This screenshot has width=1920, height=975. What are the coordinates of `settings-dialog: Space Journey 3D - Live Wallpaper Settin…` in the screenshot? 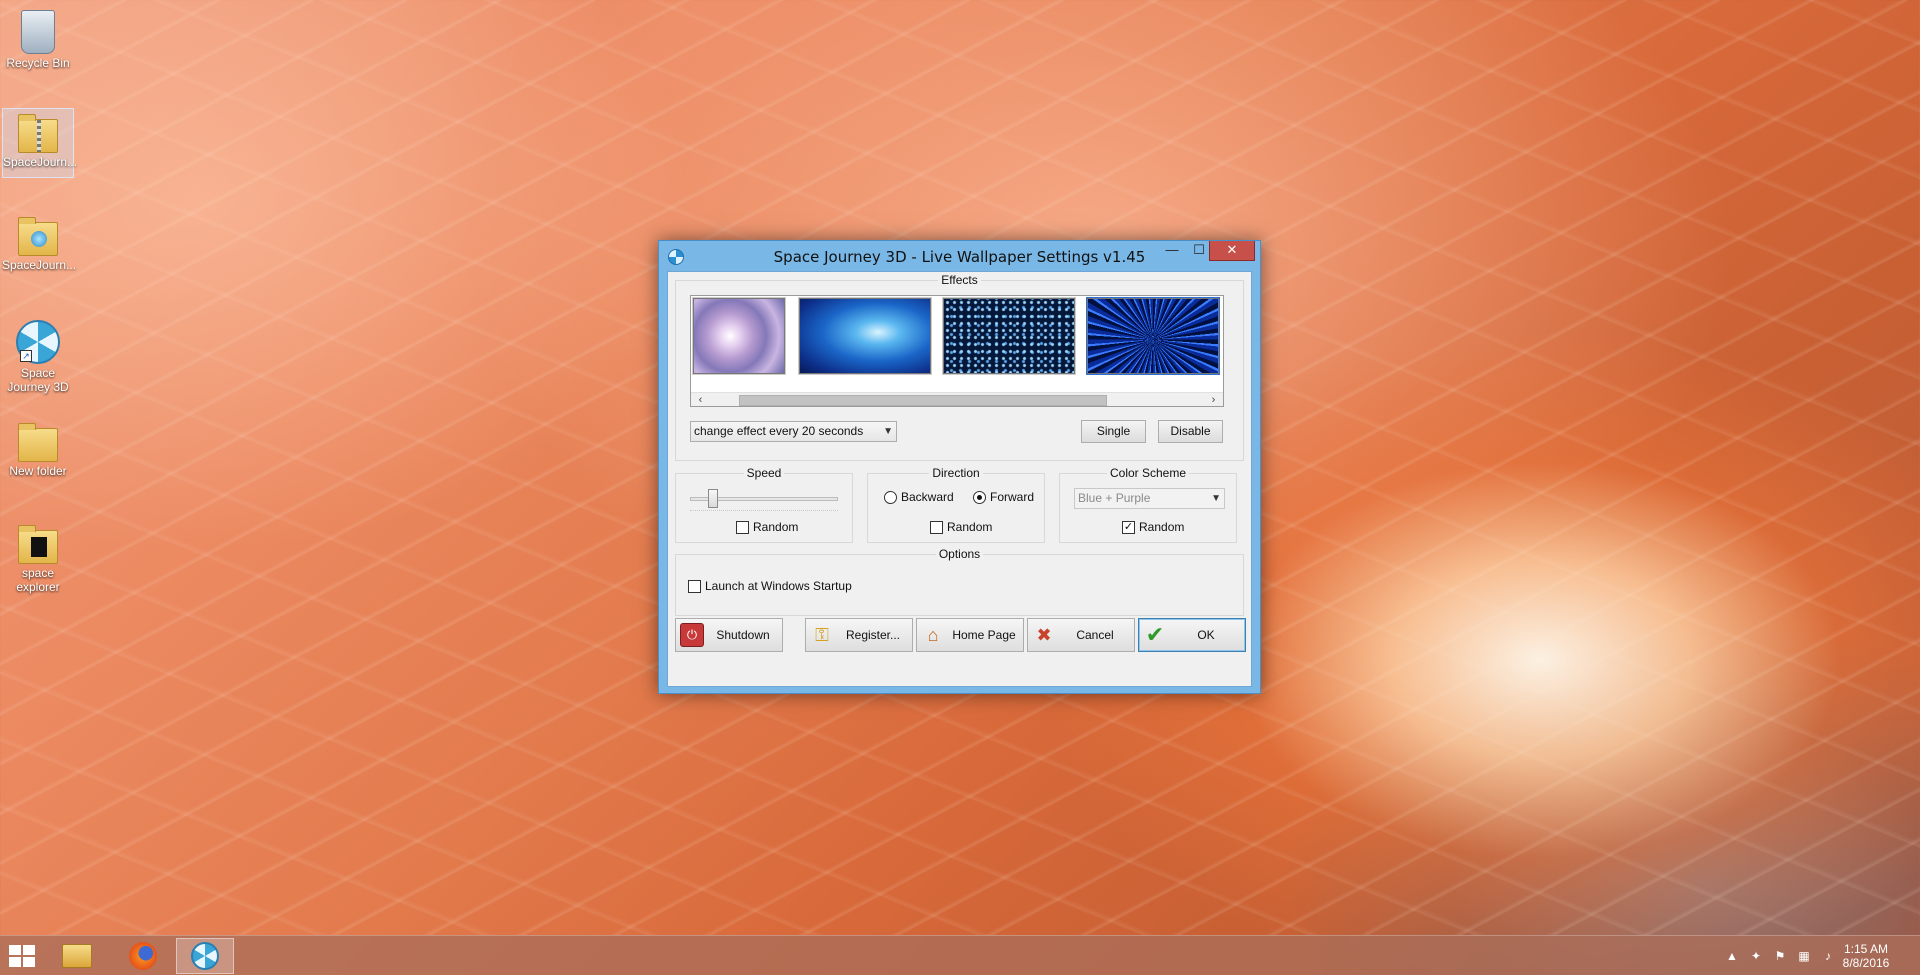 It's located at (959, 467).